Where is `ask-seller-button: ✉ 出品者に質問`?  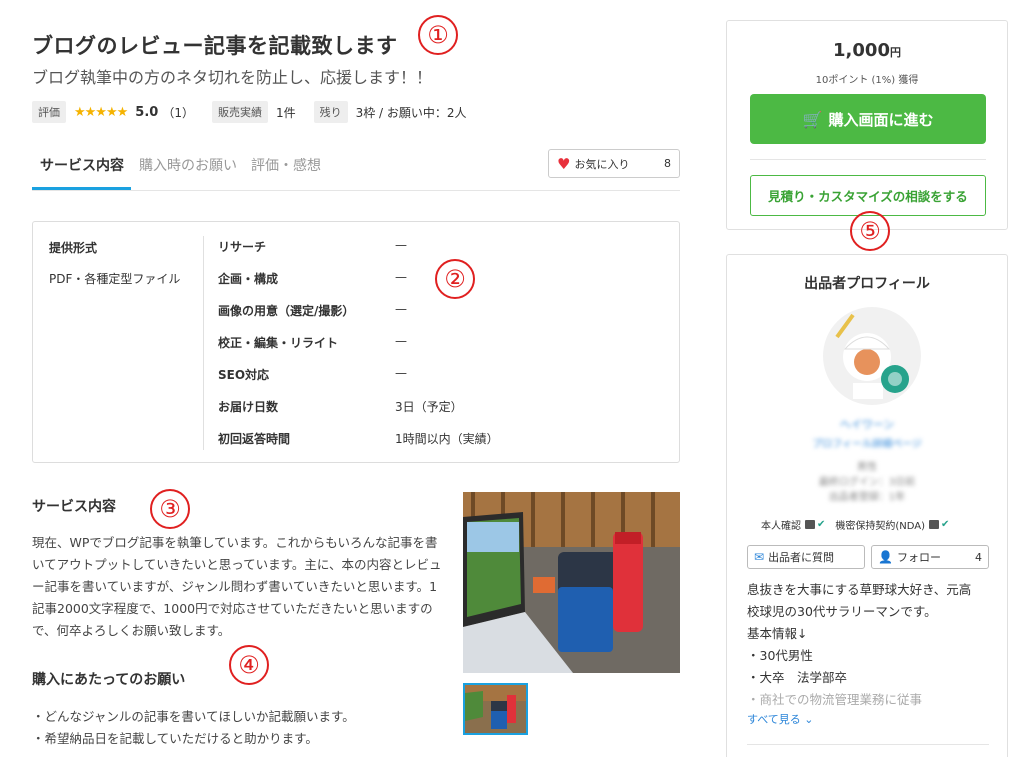
ask-seller-button: ✉ 出品者に質問 is located at coordinates (806, 557).